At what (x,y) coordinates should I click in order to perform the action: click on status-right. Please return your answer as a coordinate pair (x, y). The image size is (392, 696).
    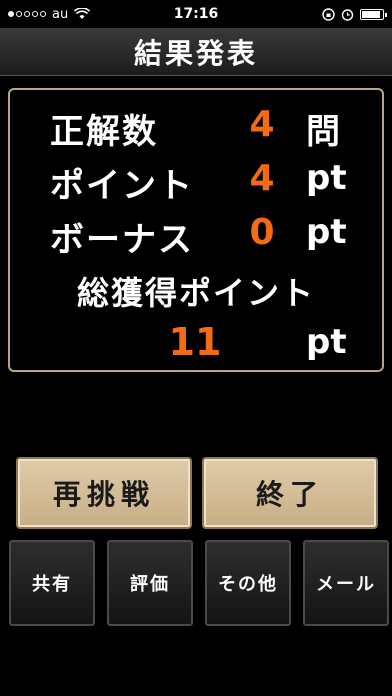
    Looking at the image, I should click on (354, 14).